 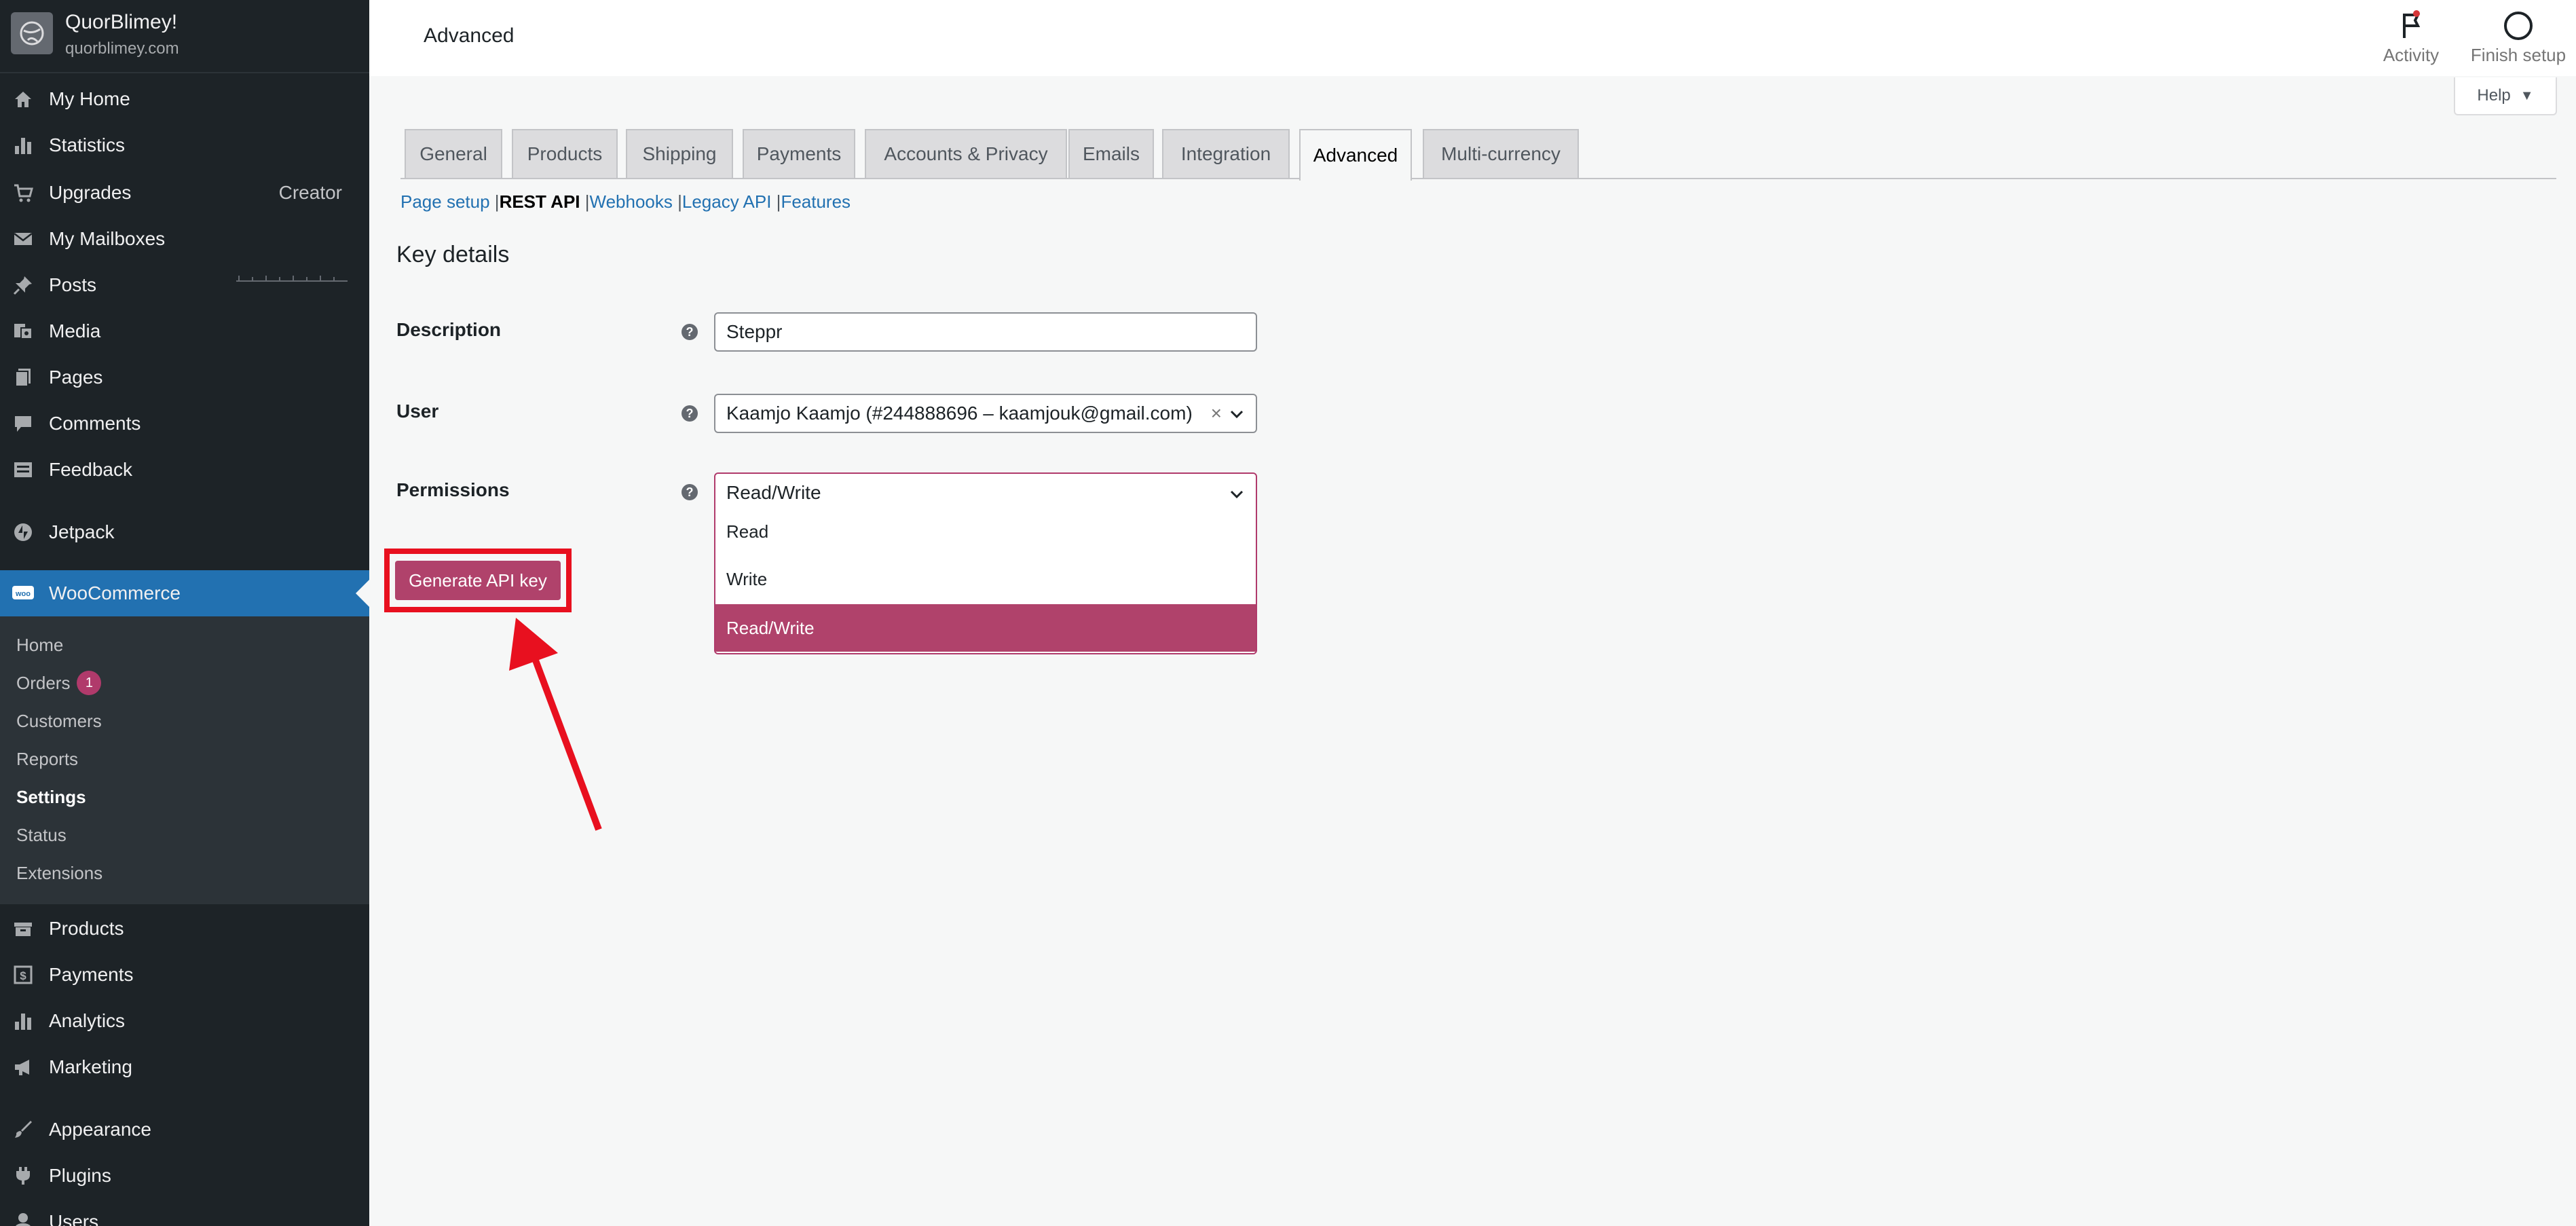 I want to click on home-icon, so click(x=24, y=99).